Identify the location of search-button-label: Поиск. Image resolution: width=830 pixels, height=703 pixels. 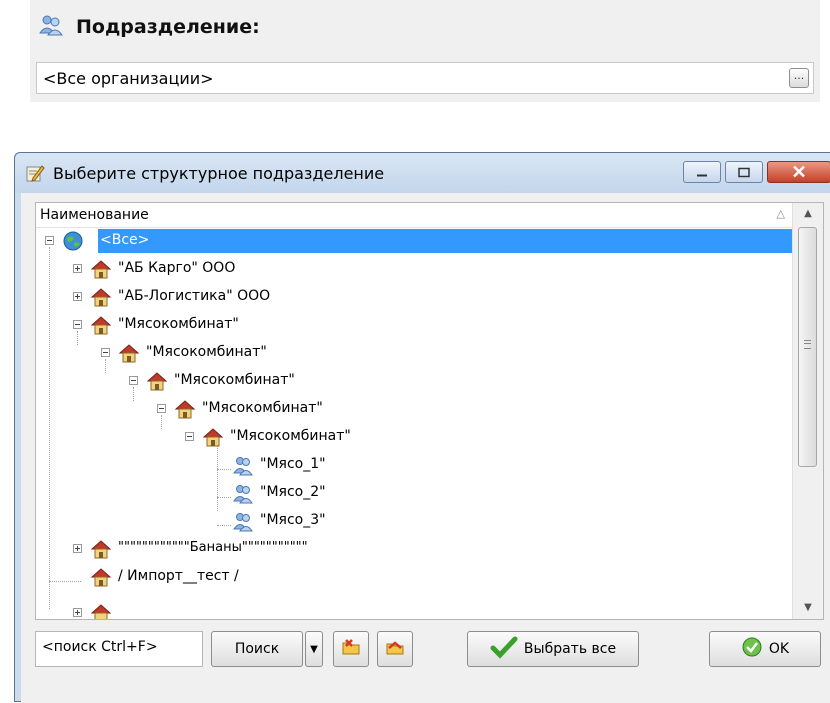
(257, 649).